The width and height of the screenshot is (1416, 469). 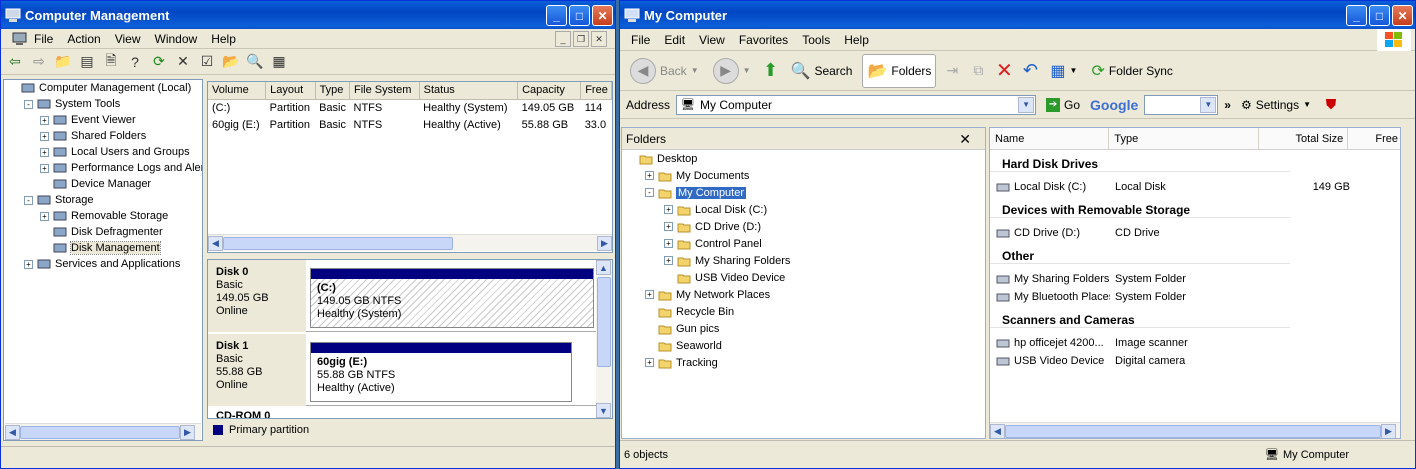 What do you see at coordinates (237, 91) in the screenshot?
I see `volume-col-header: Volume` at bounding box center [237, 91].